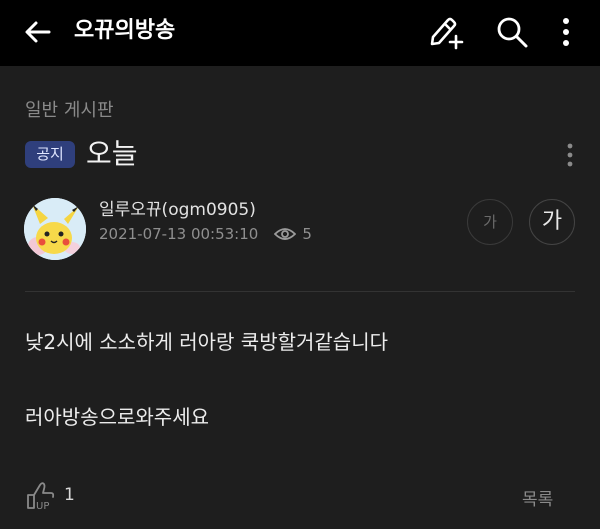 This screenshot has height=529, width=600. Describe the element at coordinates (490, 222) in the screenshot. I see `font-size-decrease-button: 가` at that location.